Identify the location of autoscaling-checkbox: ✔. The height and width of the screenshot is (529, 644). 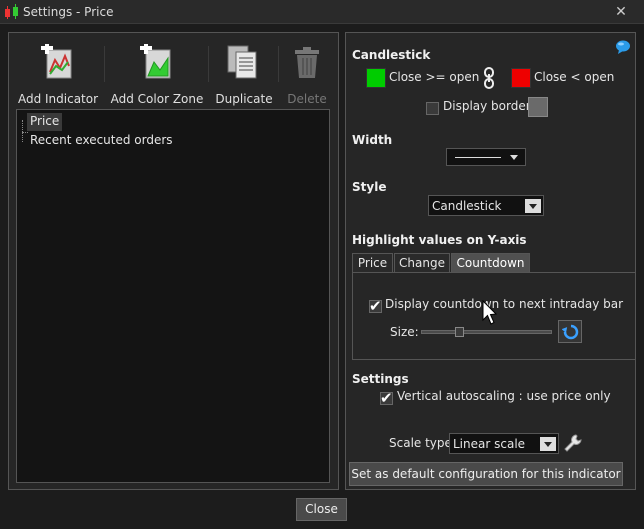
(386, 398).